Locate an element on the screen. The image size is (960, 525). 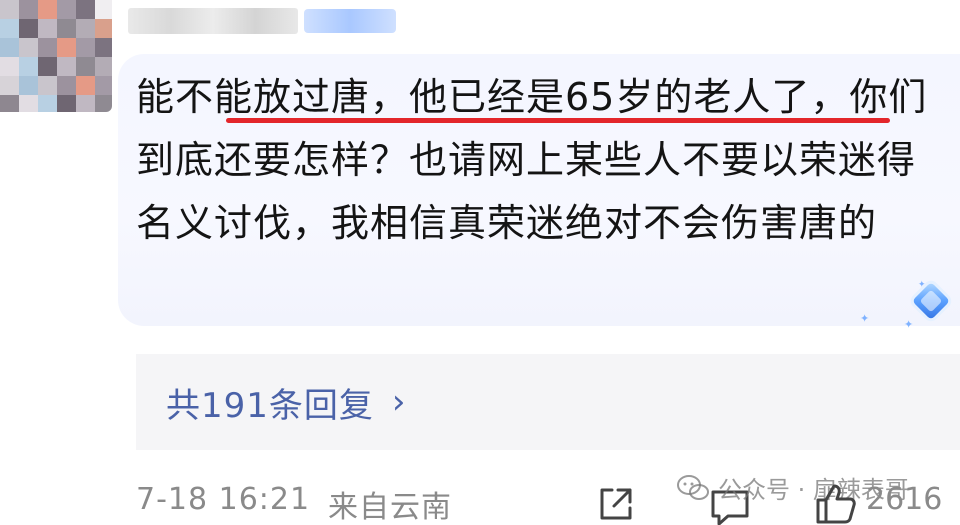
replies-count-label: 共191条回复 is located at coordinates (270, 402).